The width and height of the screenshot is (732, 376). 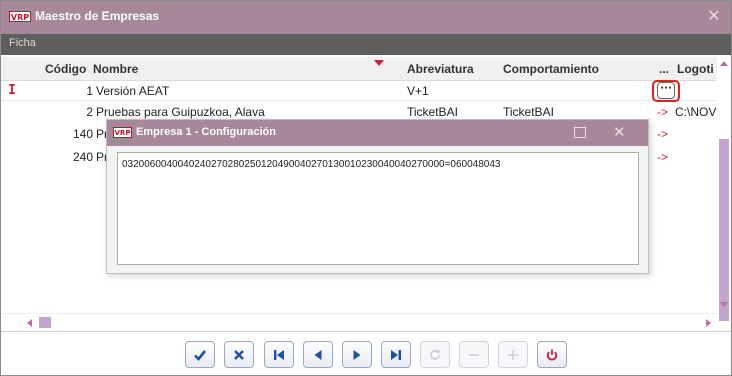 What do you see at coordinates (580, 132) in the screenshot?
I see `maximize-icon` at bounding box center [580, 132].